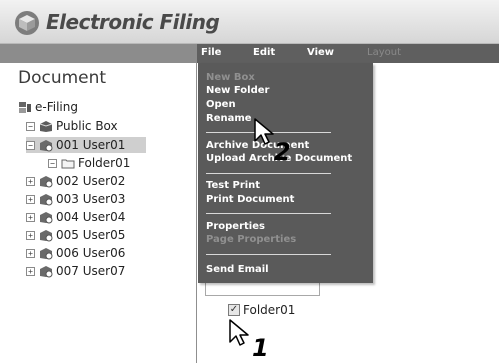  I want to click on tree-item-user04: + 004 User04, so click(75, 217).